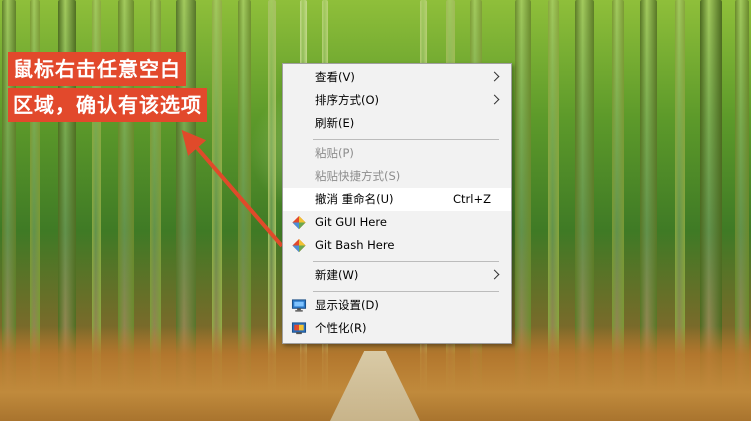 This screenshot has height=421, width=751. I want to click on menu-item-label: 显示设置(D), so click(347, 305).